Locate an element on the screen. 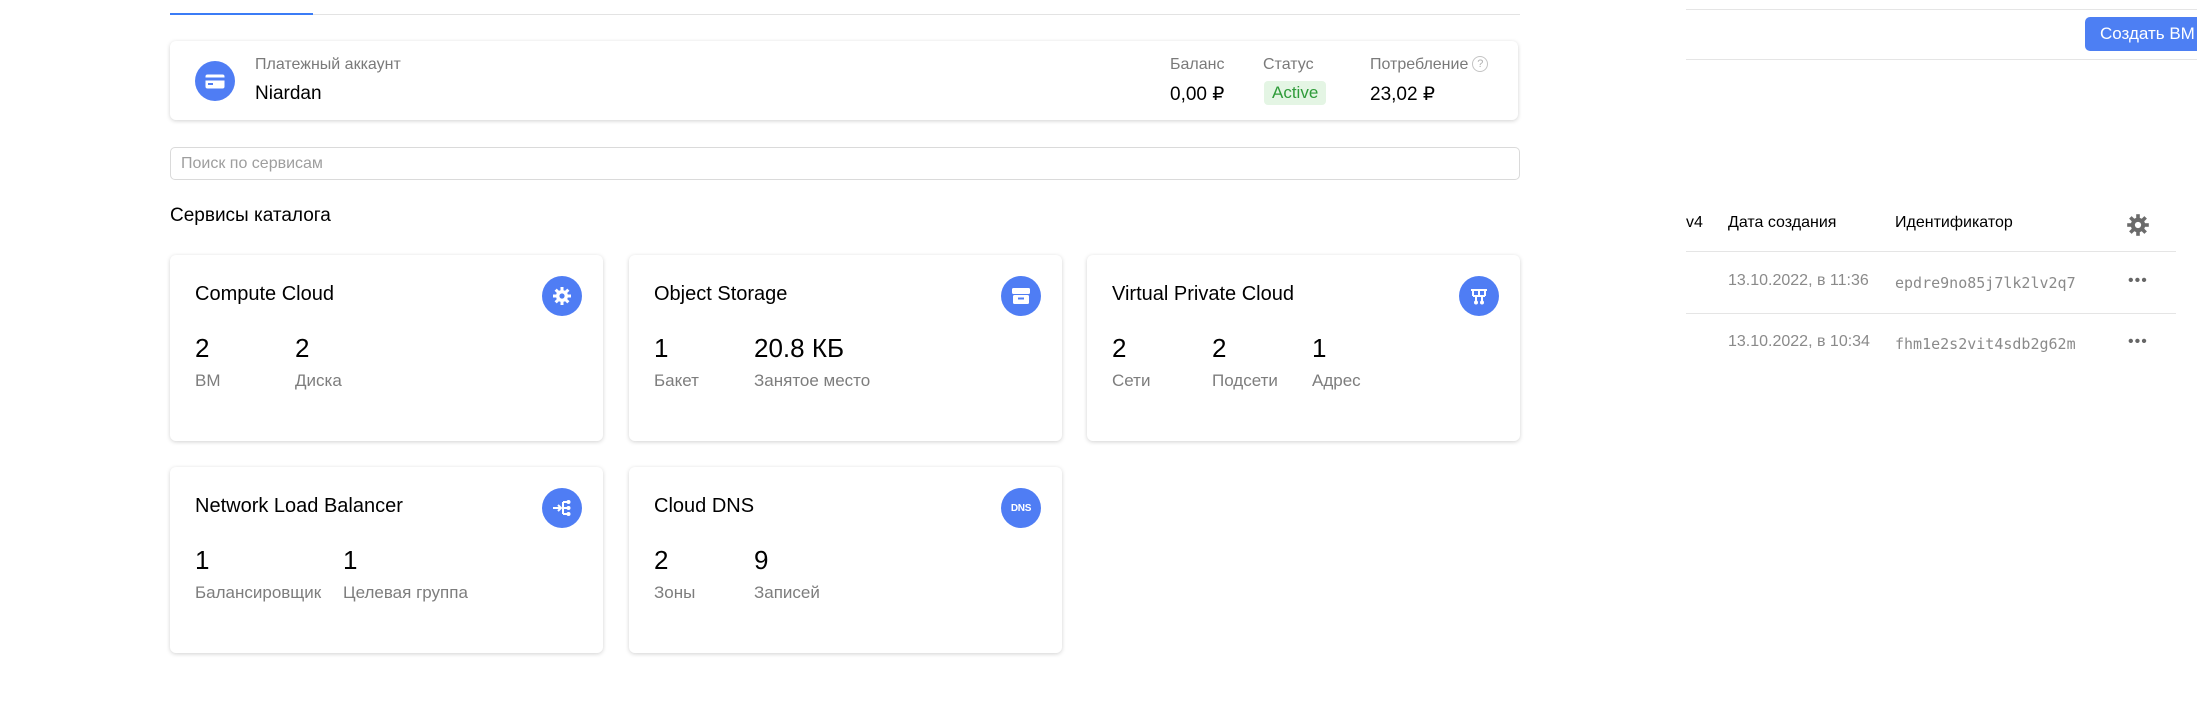  storage-icon is located at coordinates (1021, 296).